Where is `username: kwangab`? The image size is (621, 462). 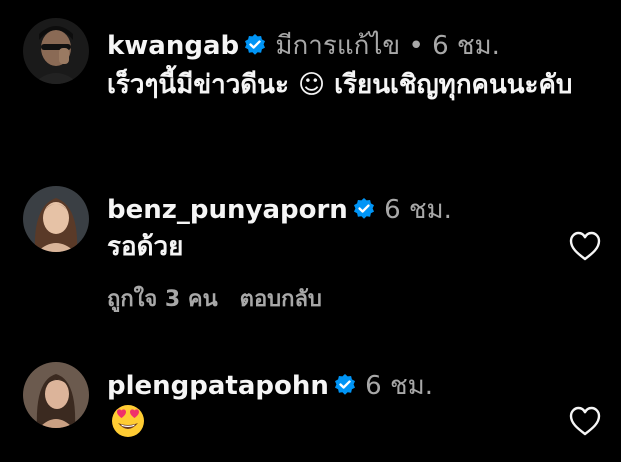 username: kwangab is located at coordinates (173, 46).